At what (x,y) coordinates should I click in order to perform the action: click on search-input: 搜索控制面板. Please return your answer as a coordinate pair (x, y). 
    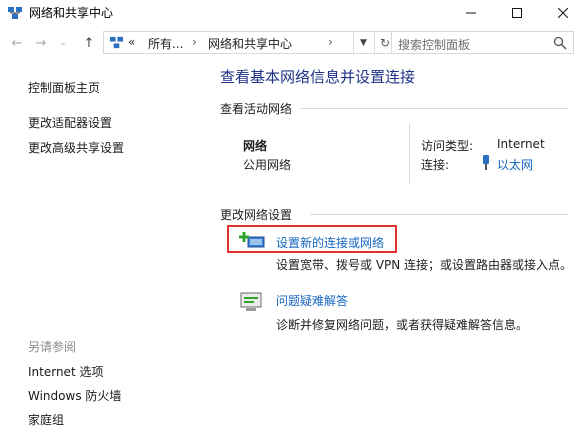
    Looking at the image, I should click on (482, 42).